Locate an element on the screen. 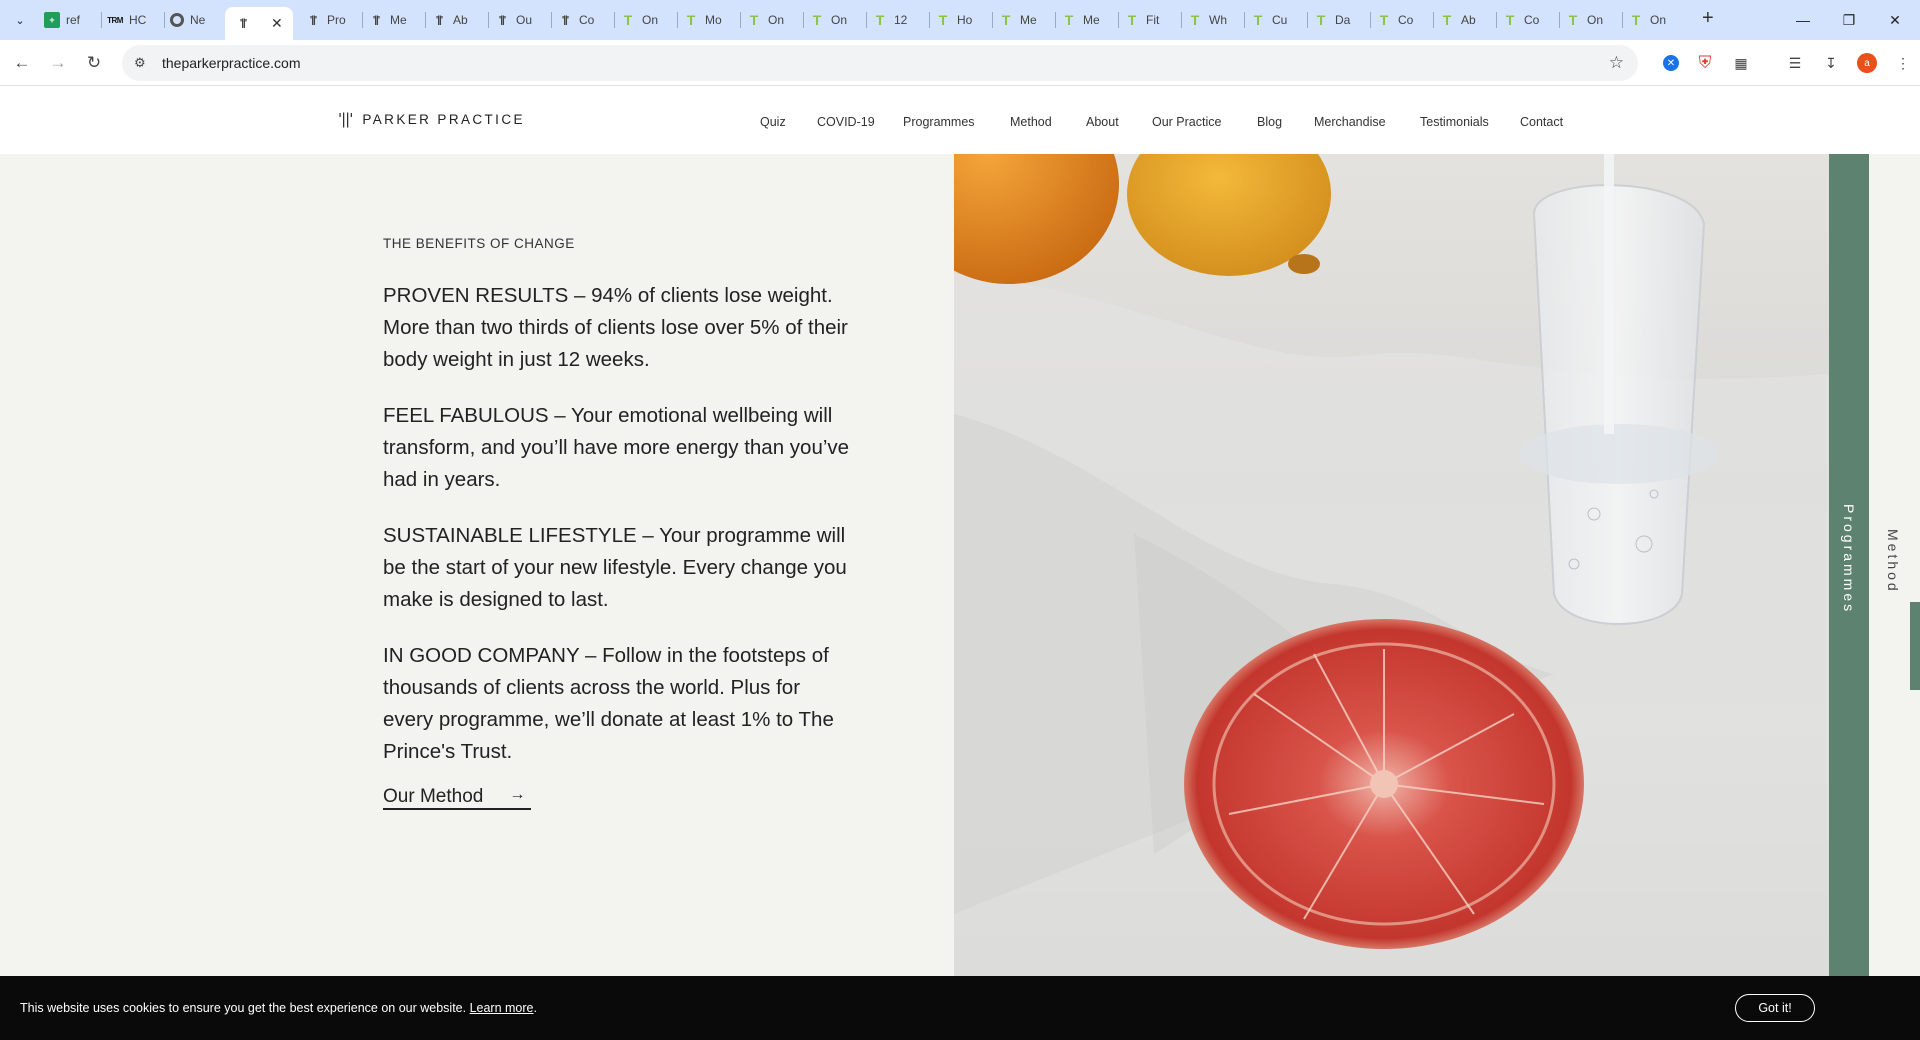  nav-item-blog: Blog is located at coordinates (1269, 122).